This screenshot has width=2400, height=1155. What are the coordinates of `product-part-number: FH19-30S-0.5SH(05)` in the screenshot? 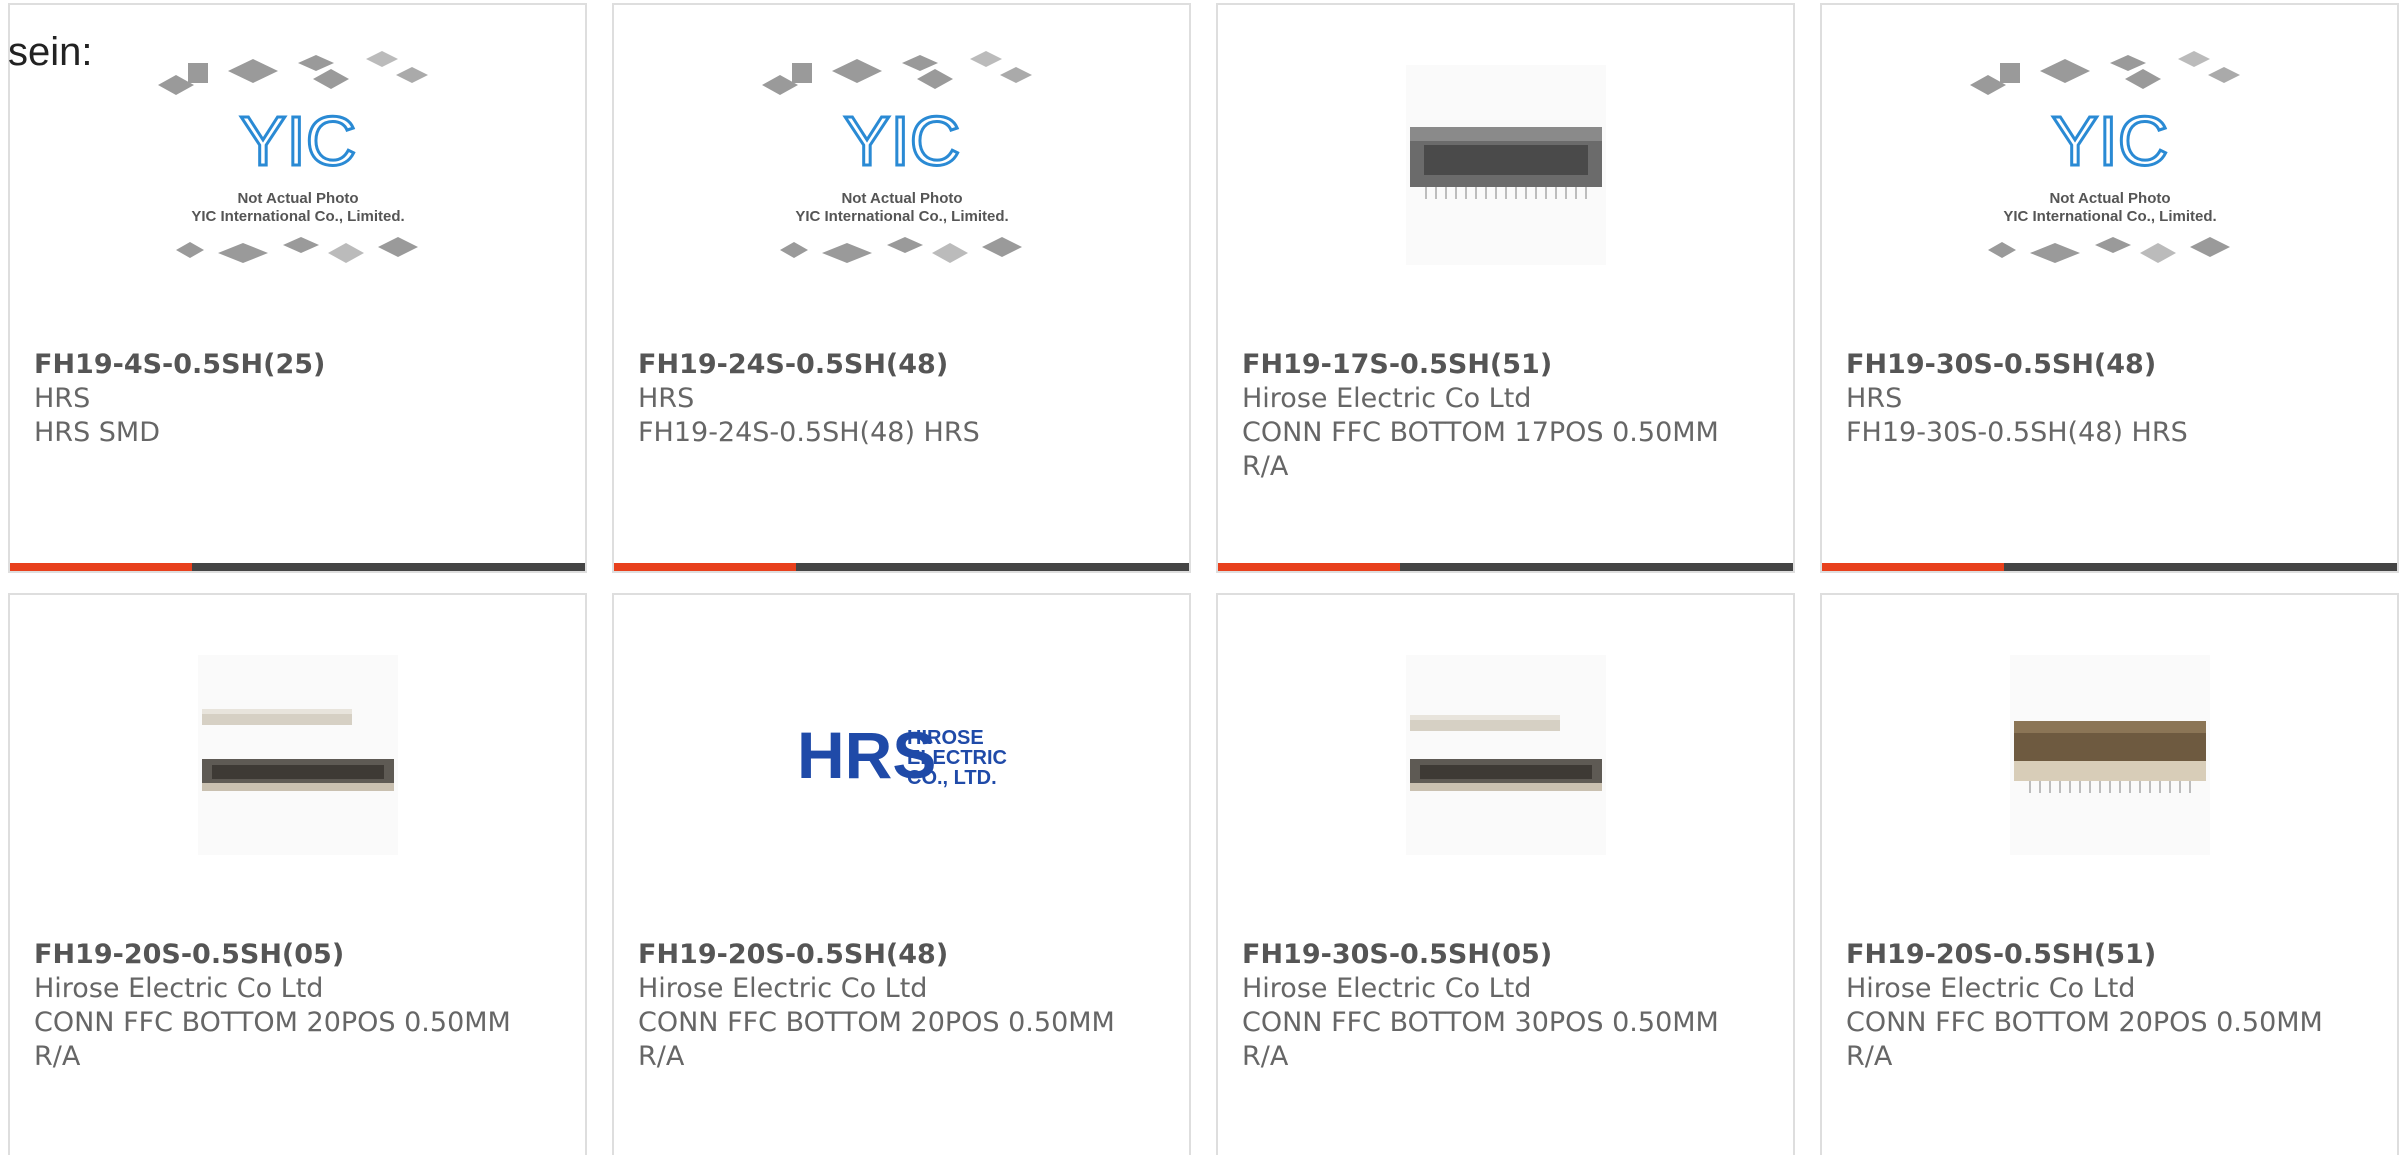 It's located at (1507, 955).